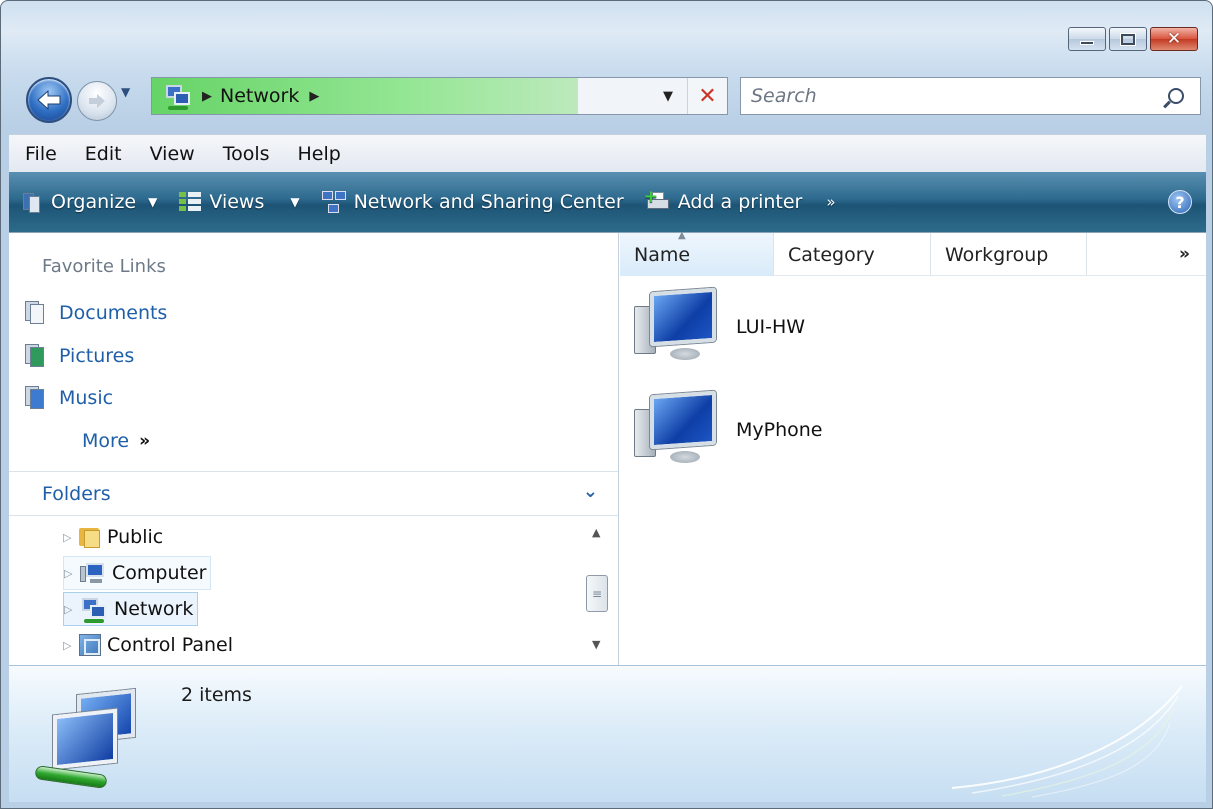  I want to click on column-header-workgroup: Workgroup, so click(1009, 254).